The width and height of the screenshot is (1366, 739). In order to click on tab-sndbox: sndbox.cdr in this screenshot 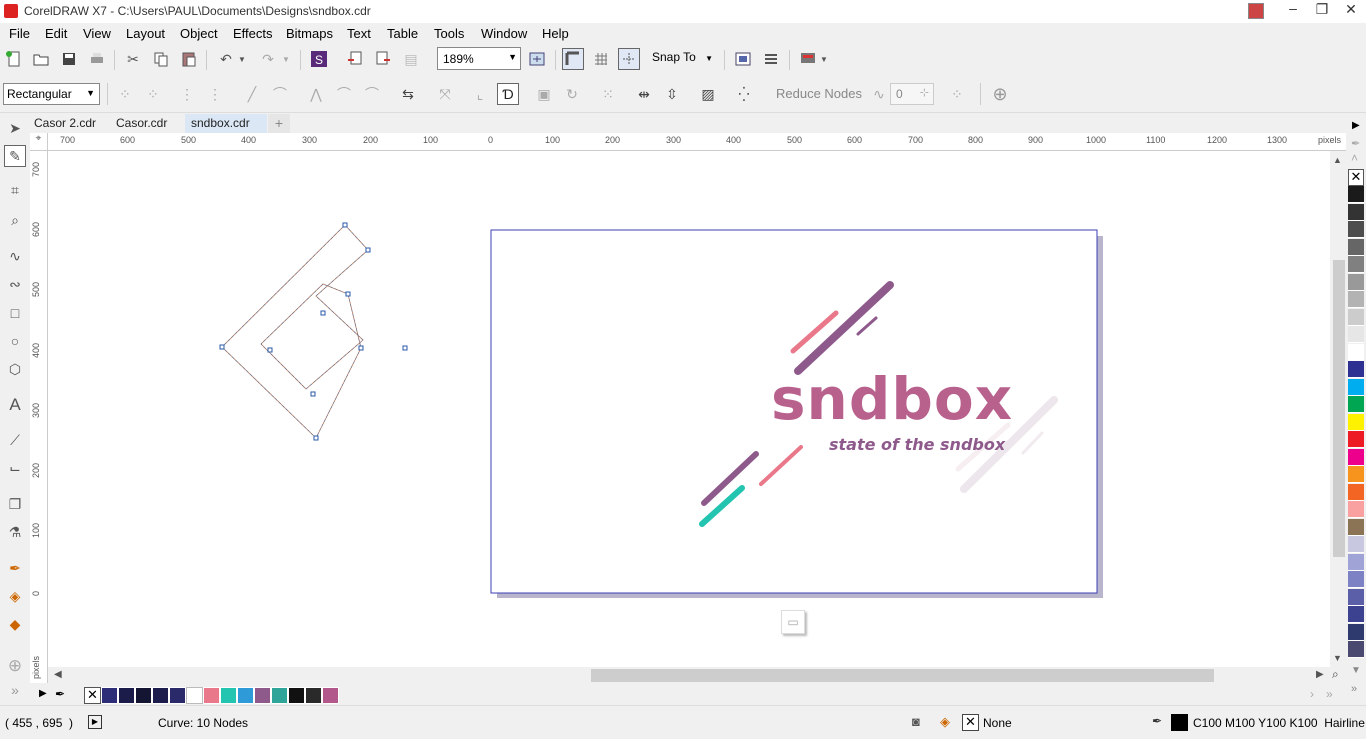, I will do `click(226, 123)`.